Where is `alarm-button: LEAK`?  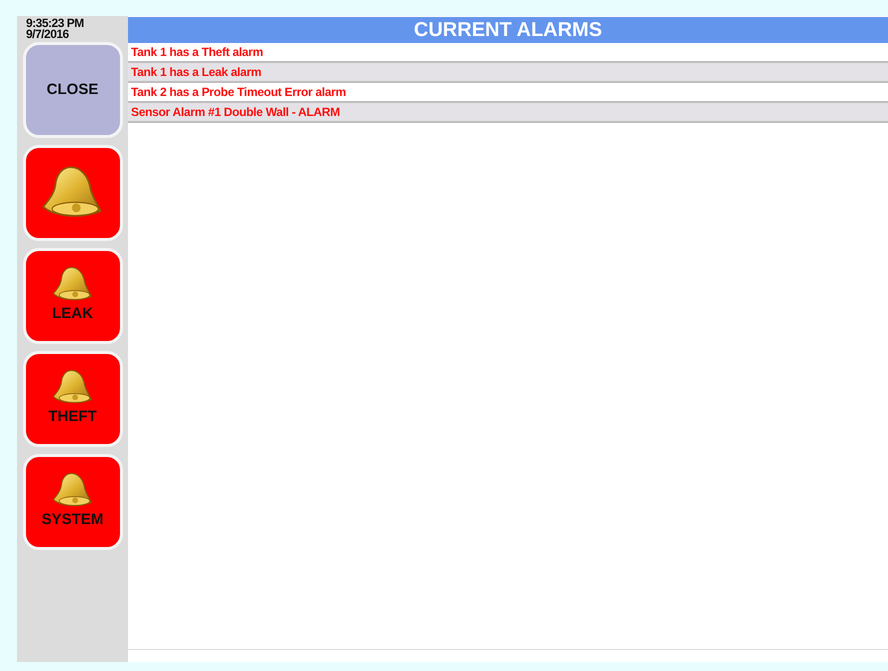 alarm-button: LEAK is located at coordinates (72, 296).